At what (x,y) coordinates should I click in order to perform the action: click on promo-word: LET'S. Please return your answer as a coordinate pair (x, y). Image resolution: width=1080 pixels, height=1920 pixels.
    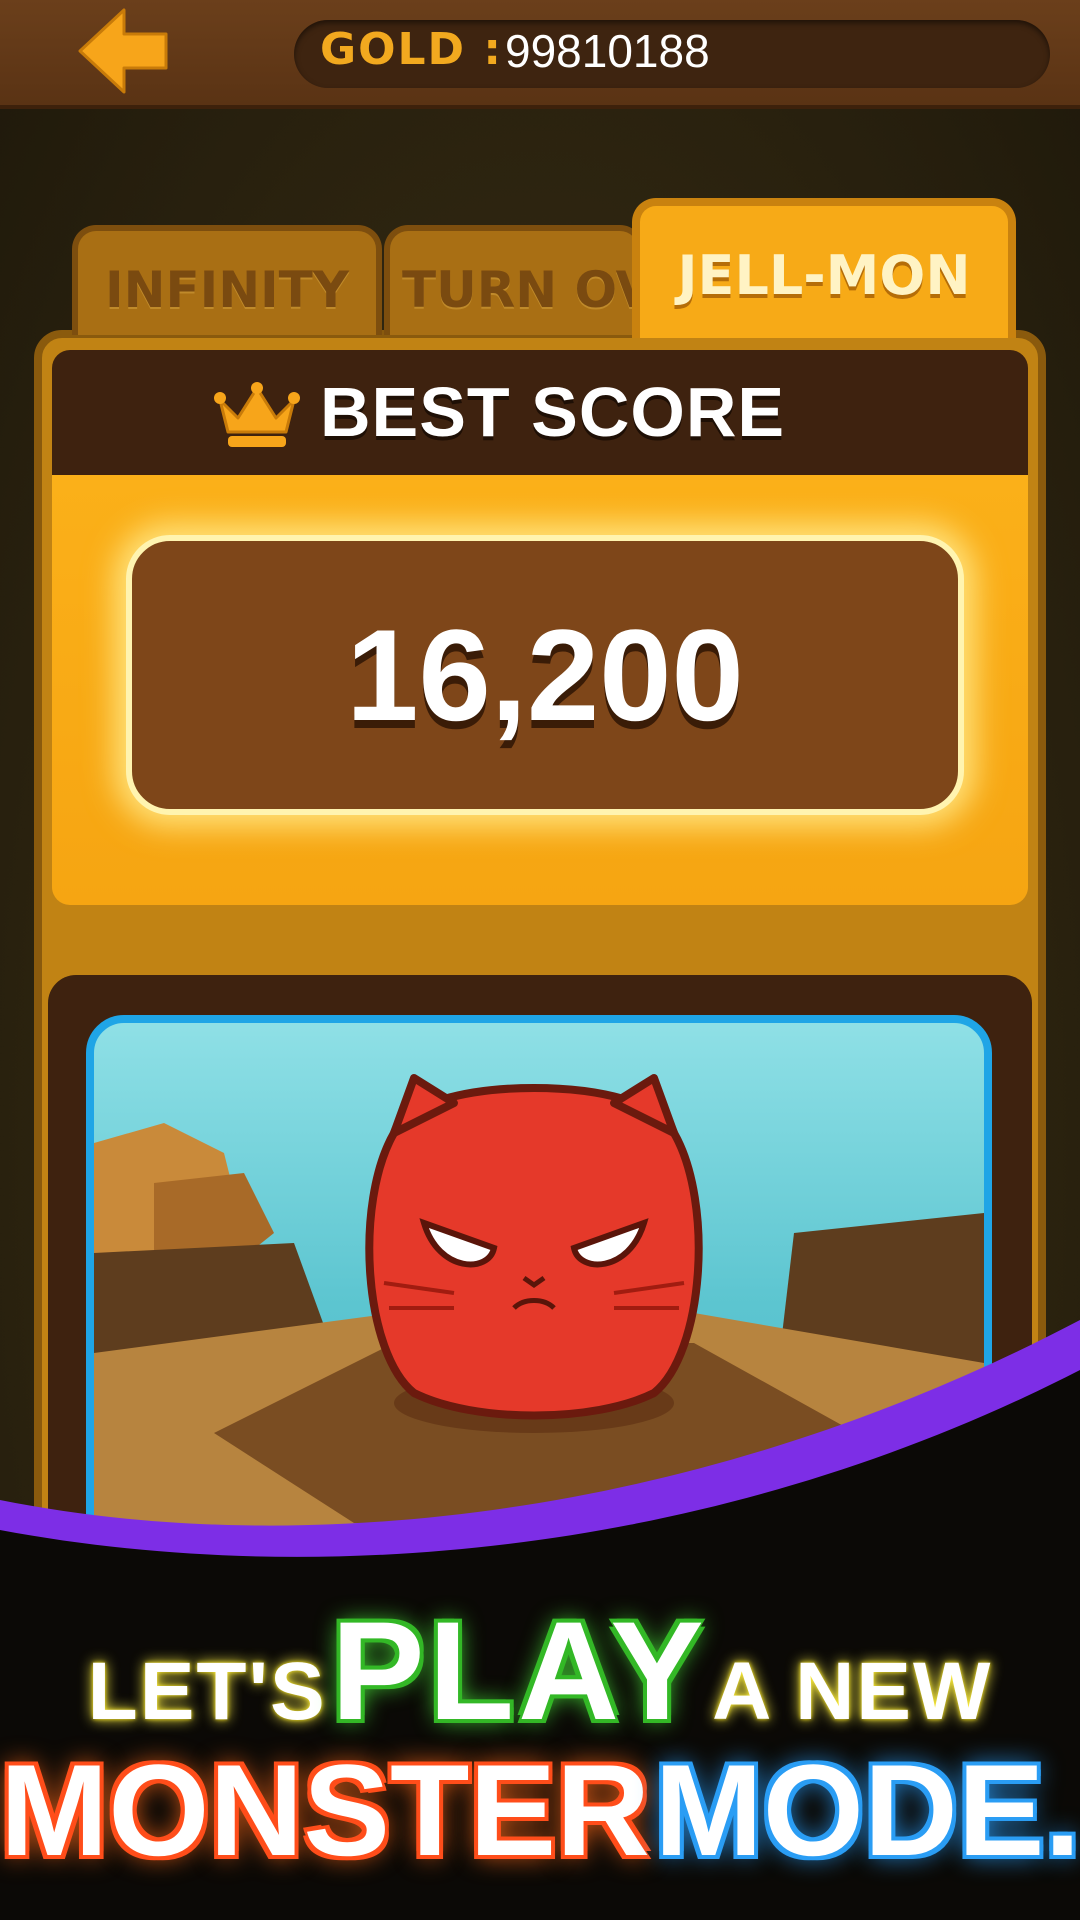
    Looking at the image, I should click on (207, 1691).